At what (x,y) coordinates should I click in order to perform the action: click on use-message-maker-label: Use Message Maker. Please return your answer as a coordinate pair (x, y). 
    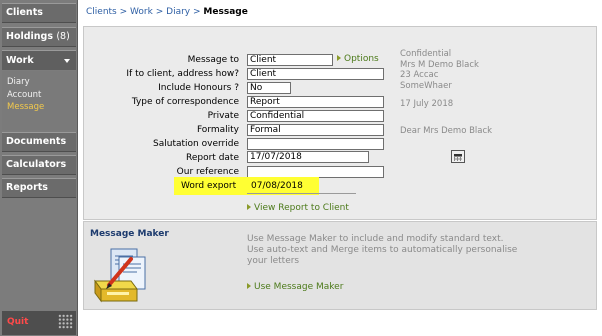
    Looking at the image, I should click on (299, 287).